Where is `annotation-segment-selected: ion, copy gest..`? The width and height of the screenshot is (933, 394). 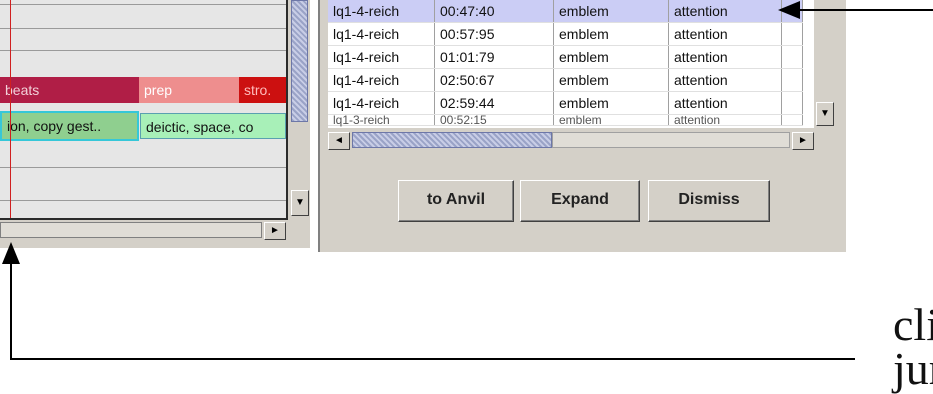 annotation-segment-selected: ion, copy gest.. is located at coordinates (69, 126).